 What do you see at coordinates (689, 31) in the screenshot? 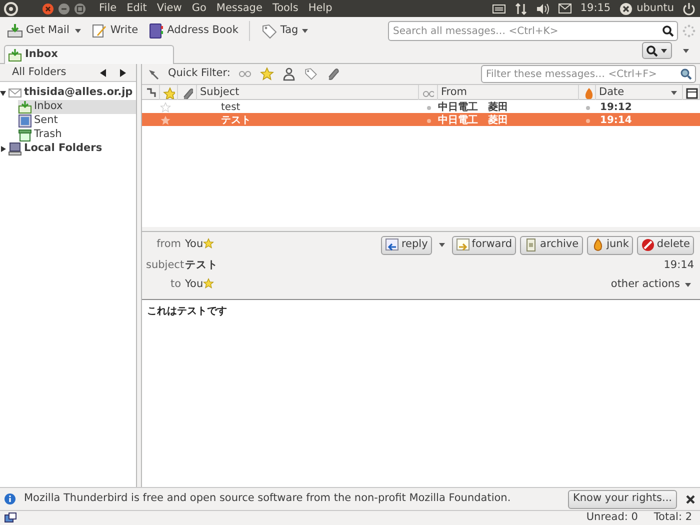
I see `spinner-icon` at bounding box center [689, 31].